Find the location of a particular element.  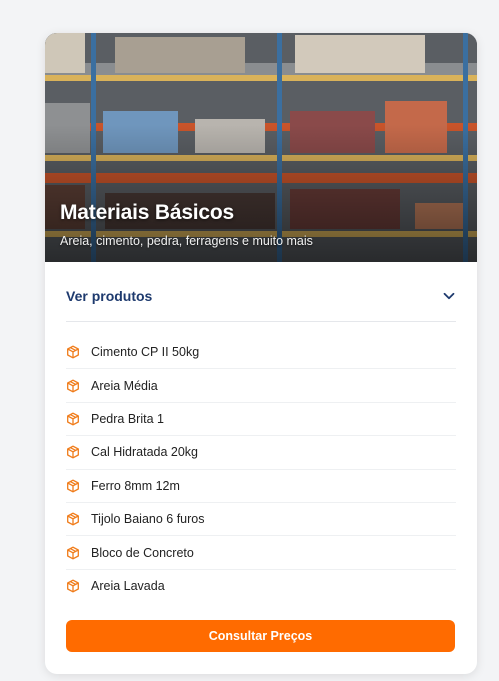

product-list-item: Cimento CP II 50kg is located at coordinates (261, 353).